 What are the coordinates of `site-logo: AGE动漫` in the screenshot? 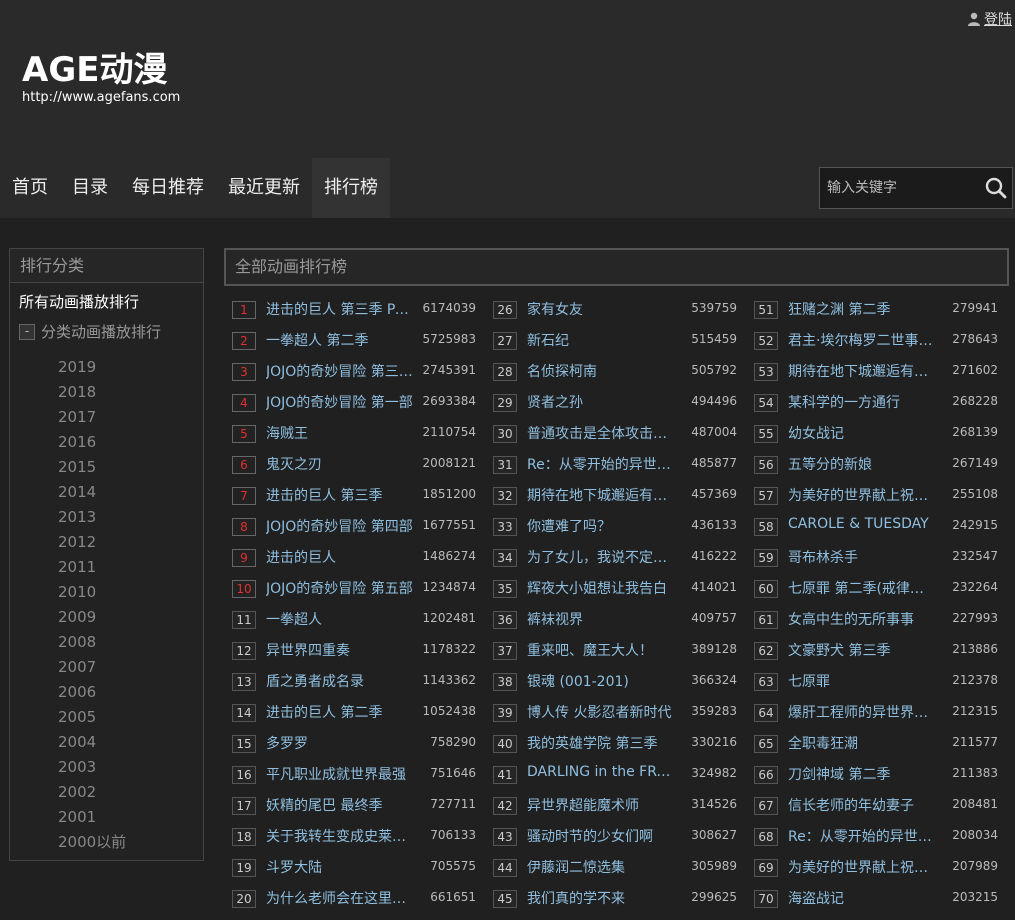 It's located at (94, 66).